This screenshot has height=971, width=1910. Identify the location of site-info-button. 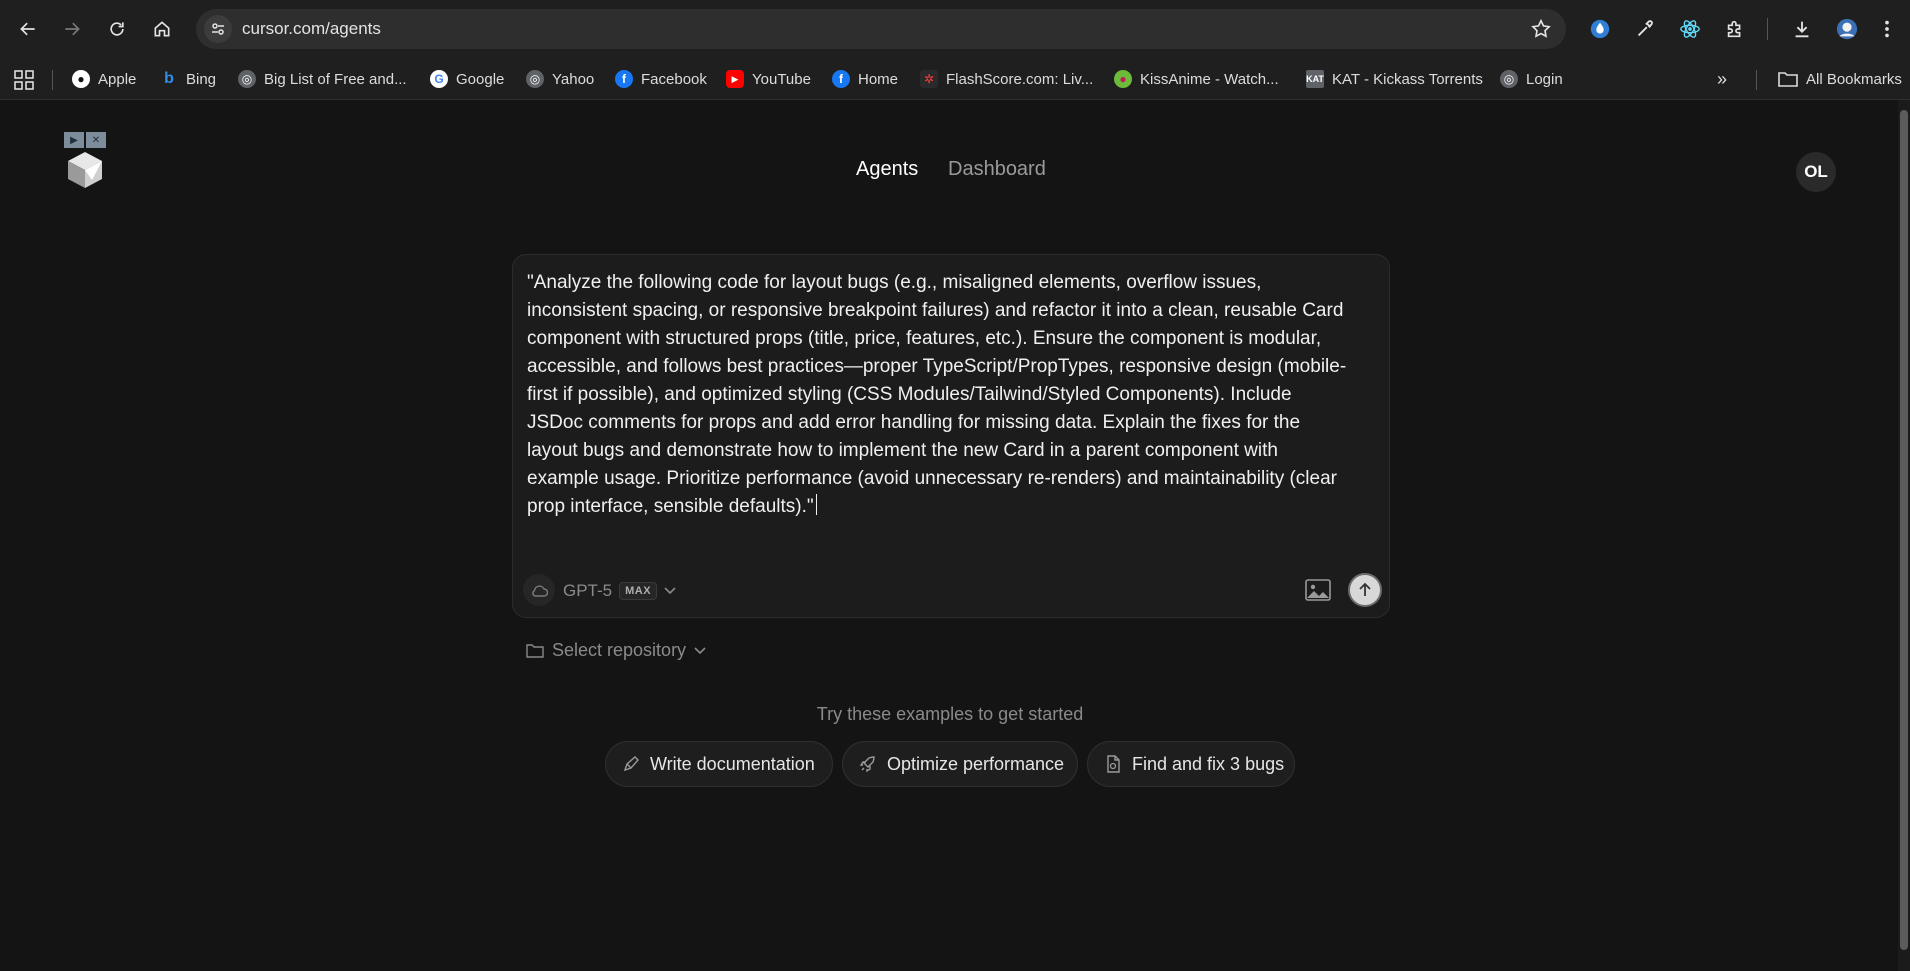
(218, 29).